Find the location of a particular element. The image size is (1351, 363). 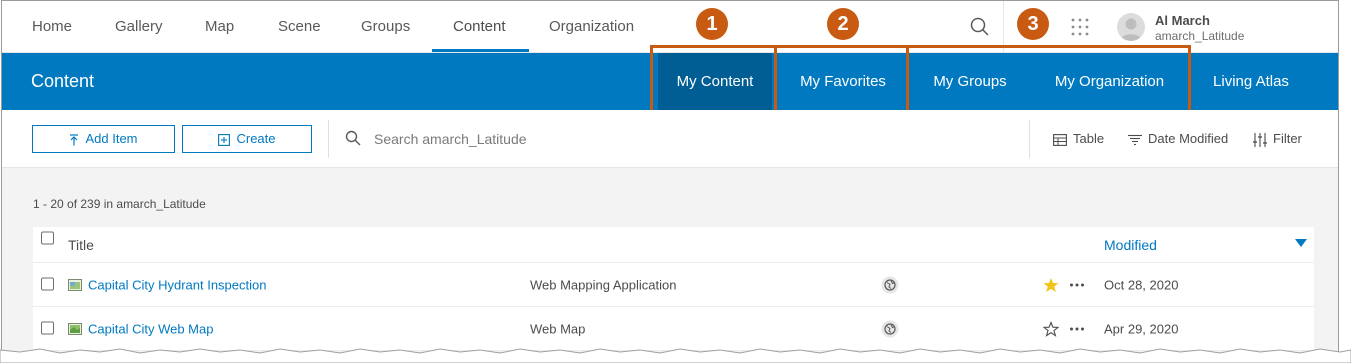

search-input is located at coordinates (677, 139).